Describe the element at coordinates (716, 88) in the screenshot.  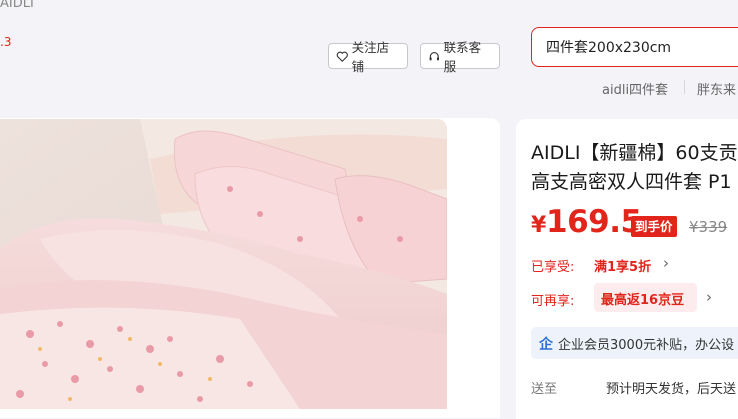
I see `hot-search-term: 胖东来` at that location.